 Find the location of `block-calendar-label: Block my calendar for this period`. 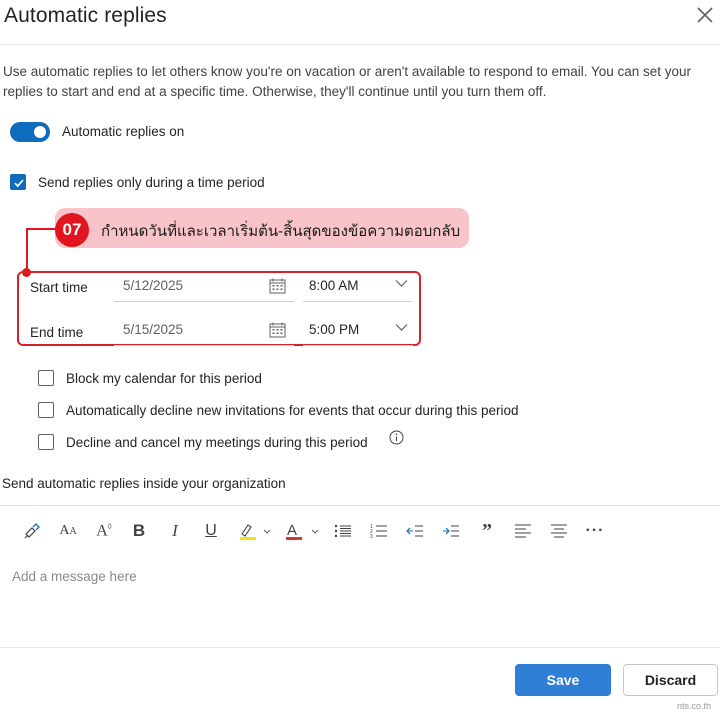

block-calendar-label: Block my calendar for this period is located at coordinates (164, 378).